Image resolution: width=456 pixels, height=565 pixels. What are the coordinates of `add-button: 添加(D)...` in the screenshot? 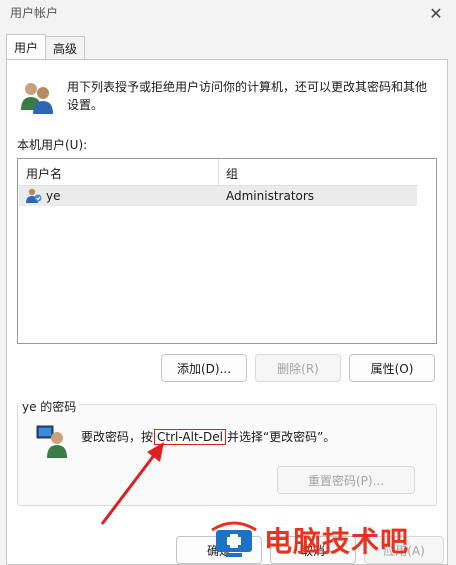 It's located at (204, 368).